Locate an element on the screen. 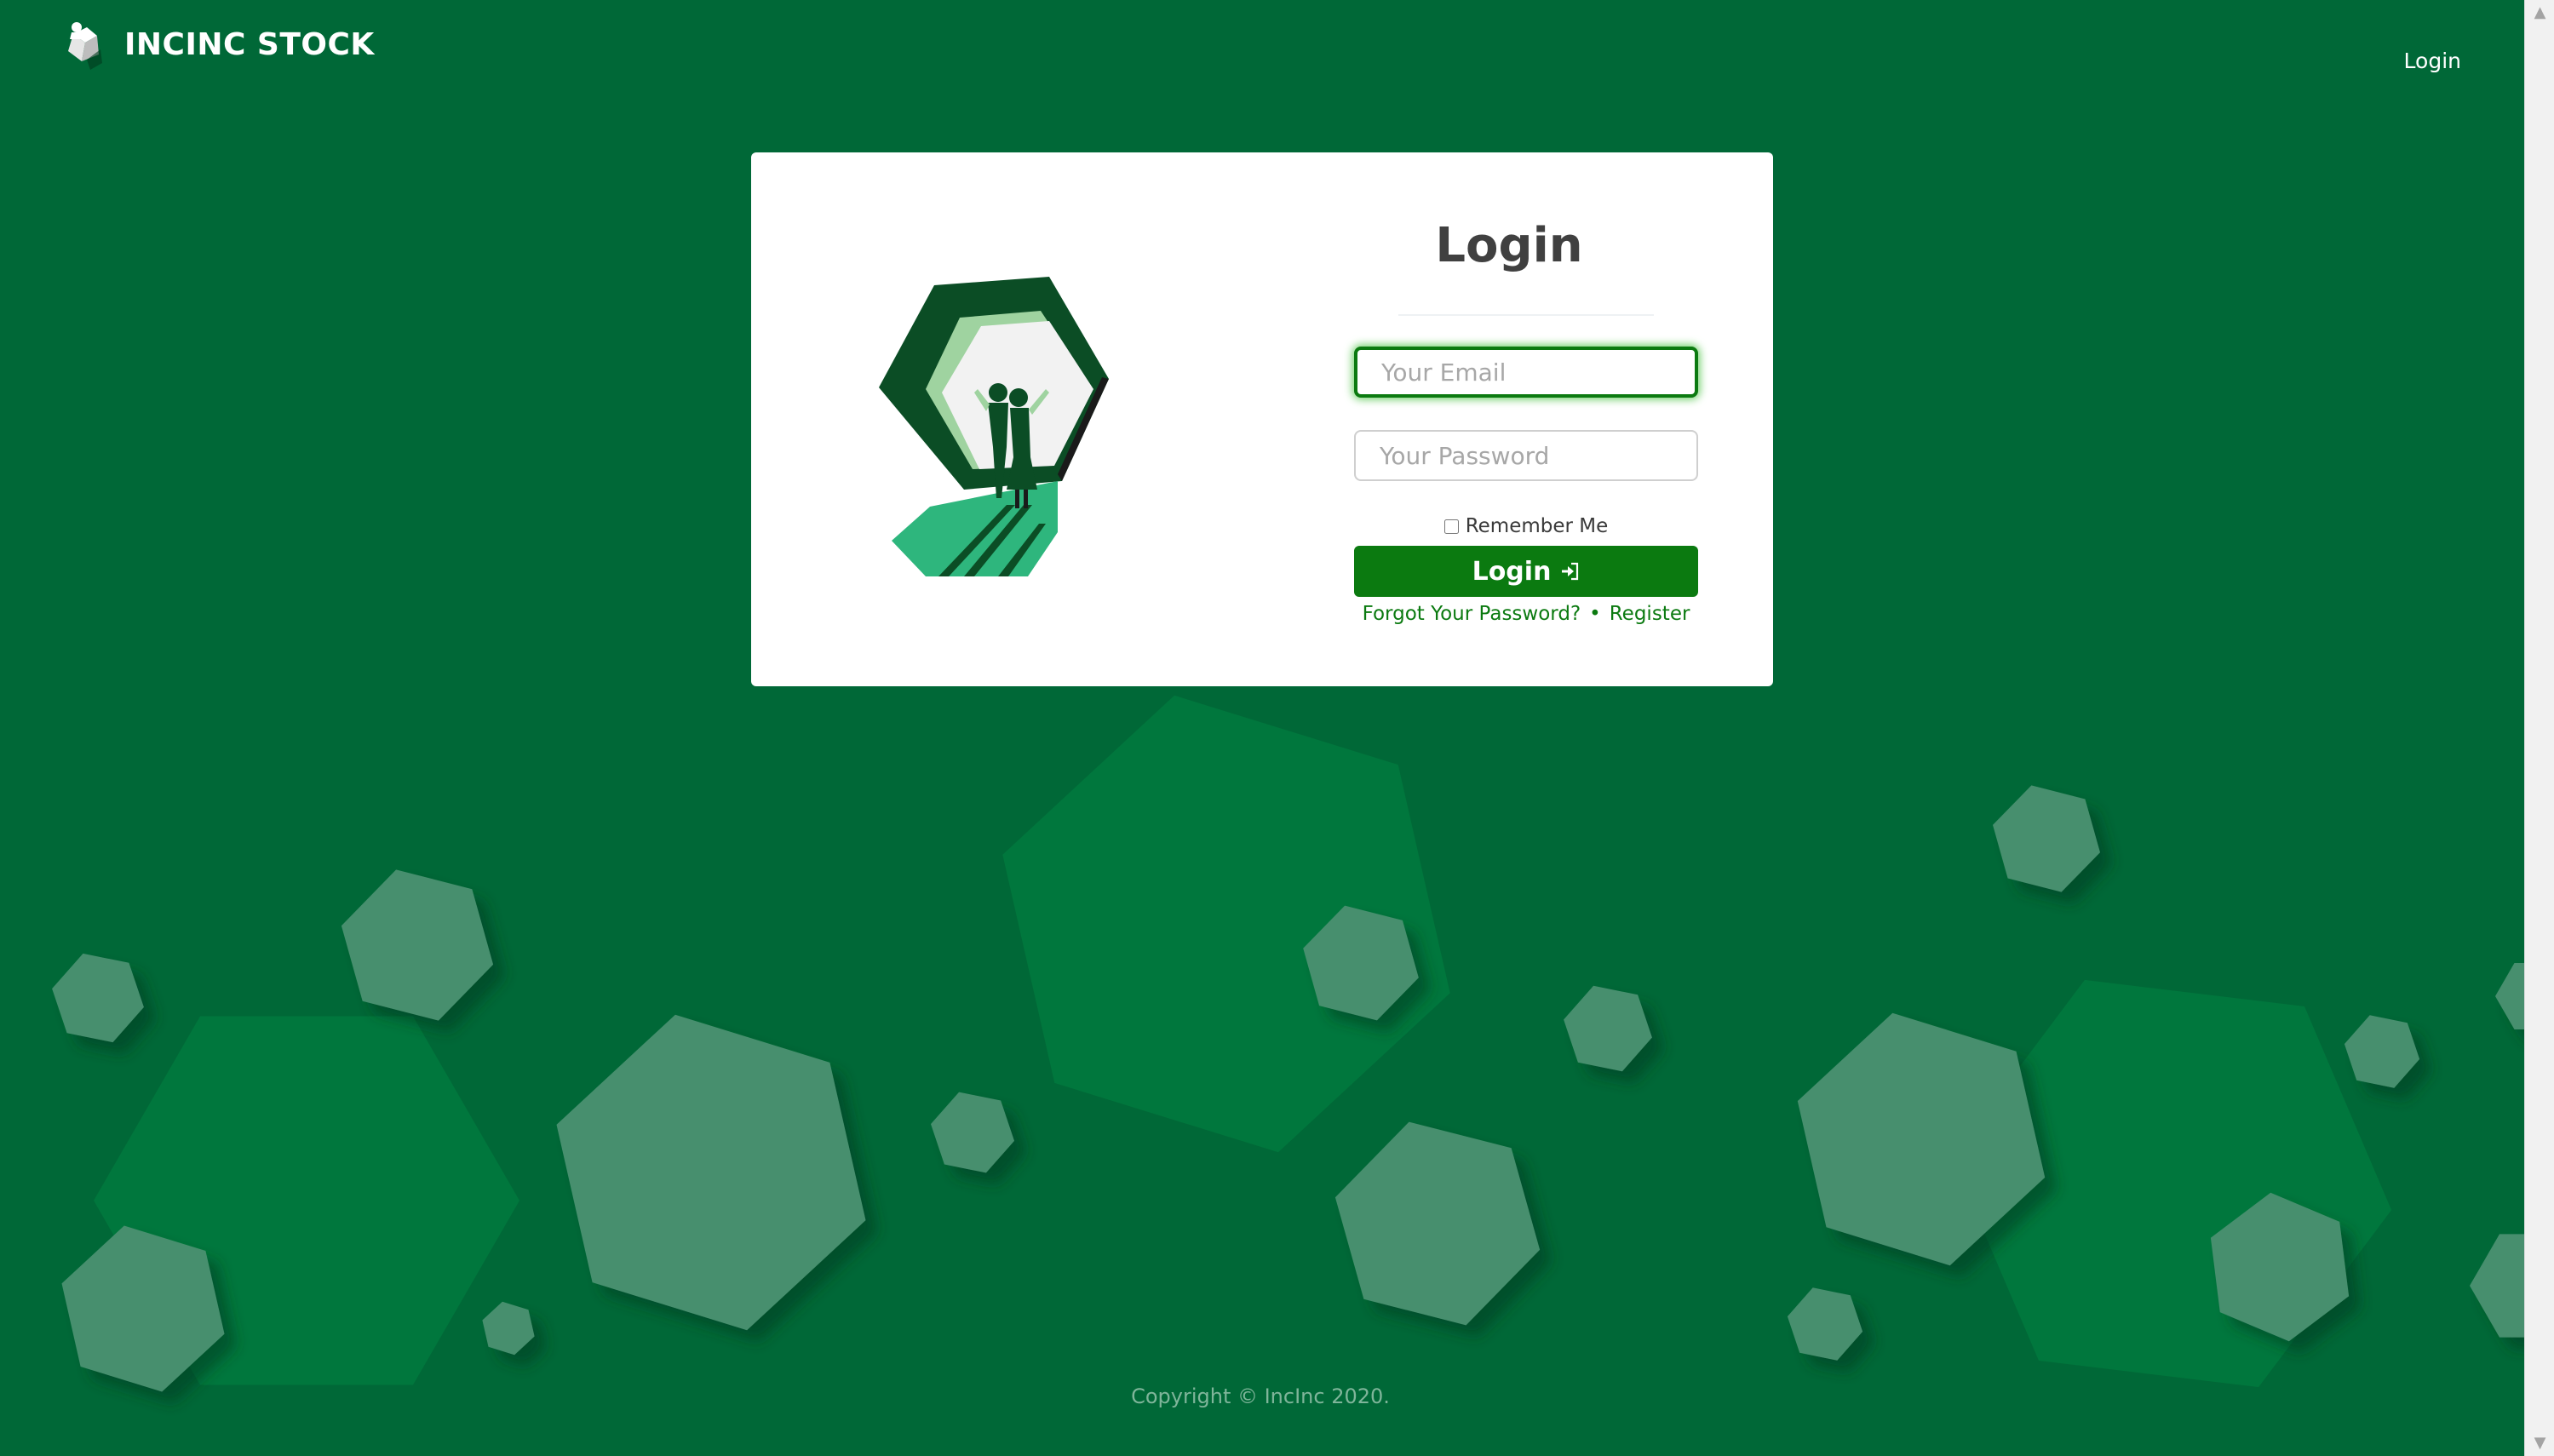  page-title: Login is located at coordinates (1509, 245).